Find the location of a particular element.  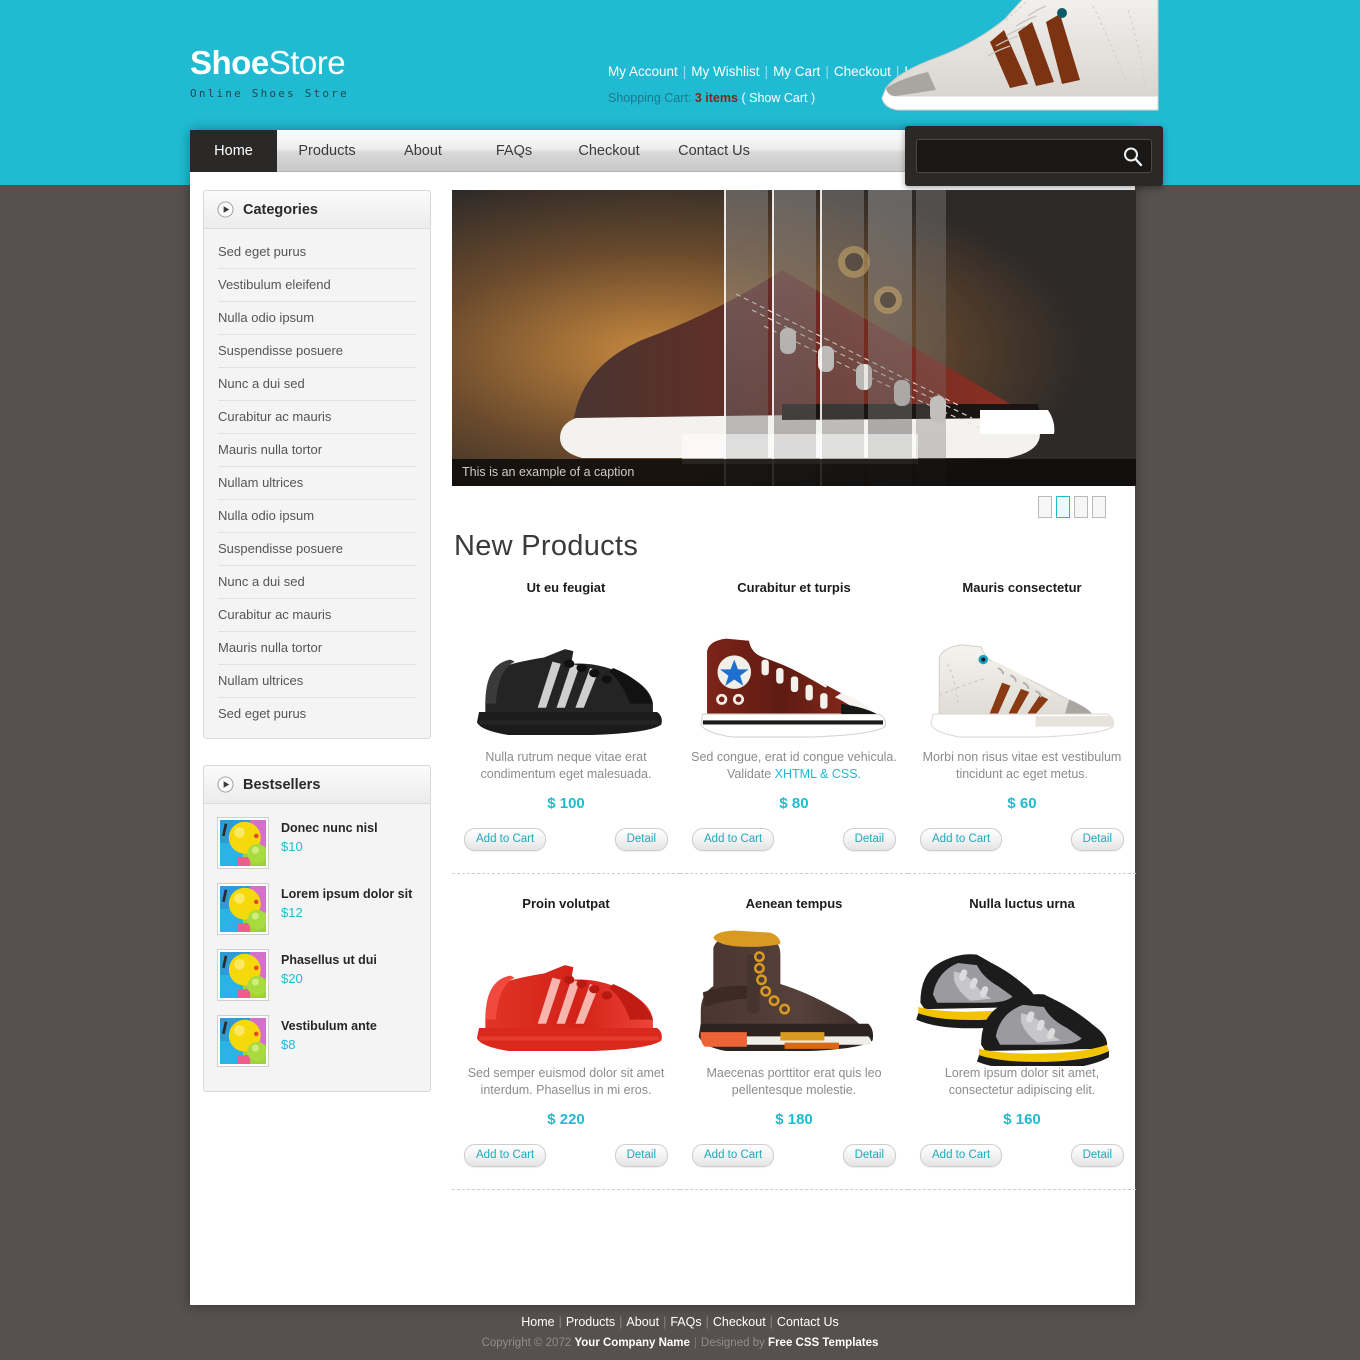

nav-item-contact-us: Contact Us is located at coordinates (714, 151).